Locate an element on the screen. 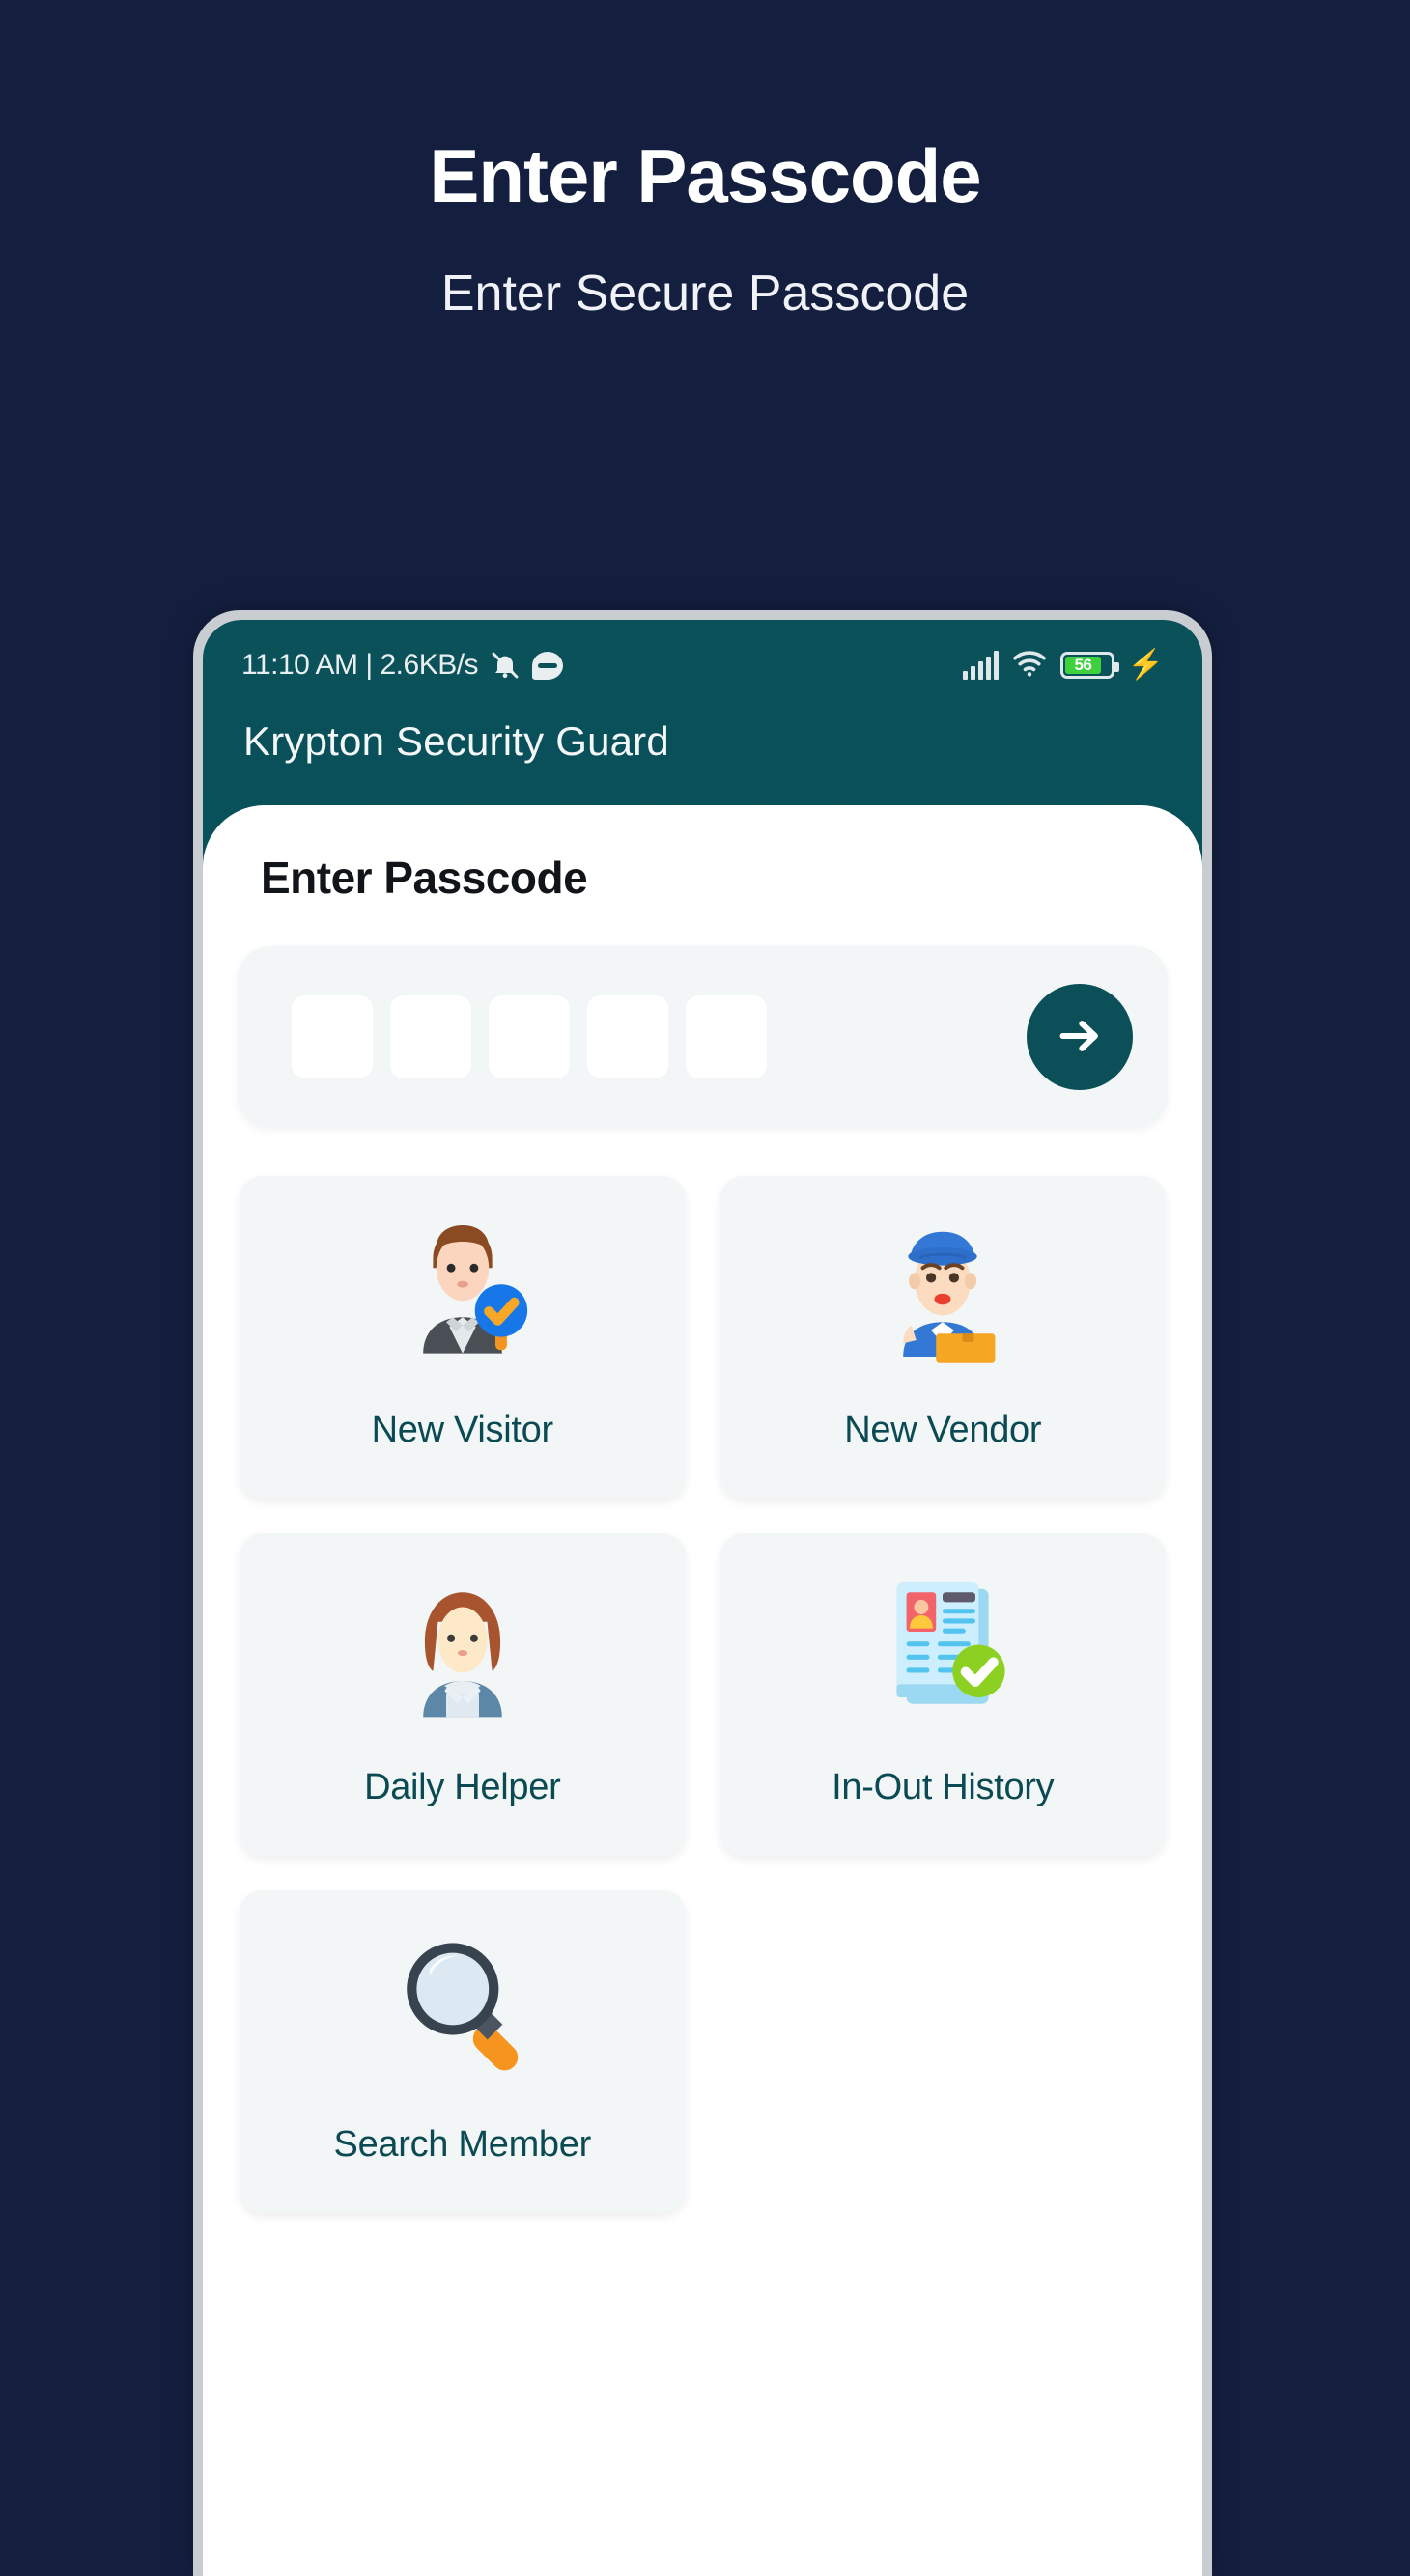 The height and width of the screenshot is (2576, 1410). mute-bell-icon is located at coordinates (505, 666).